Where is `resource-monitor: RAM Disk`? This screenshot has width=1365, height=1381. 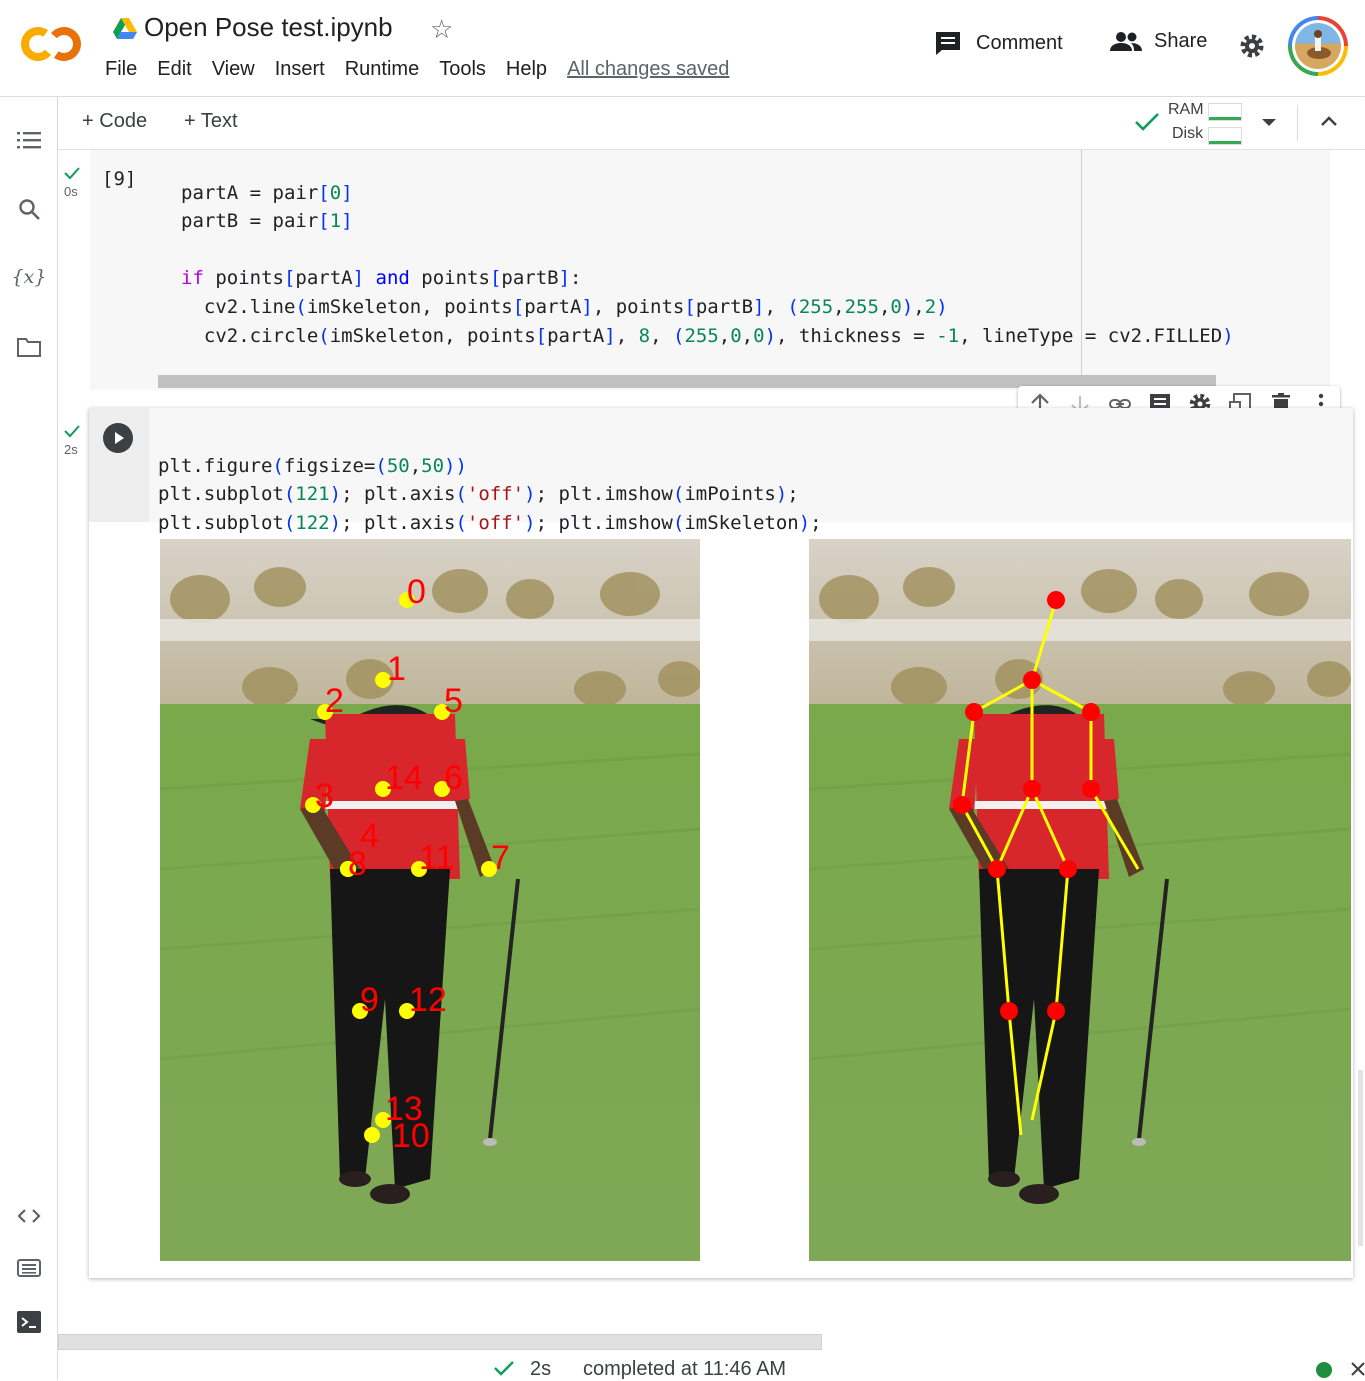 resource-monitor: RAM Disk is located at coordinates (1234, 122).